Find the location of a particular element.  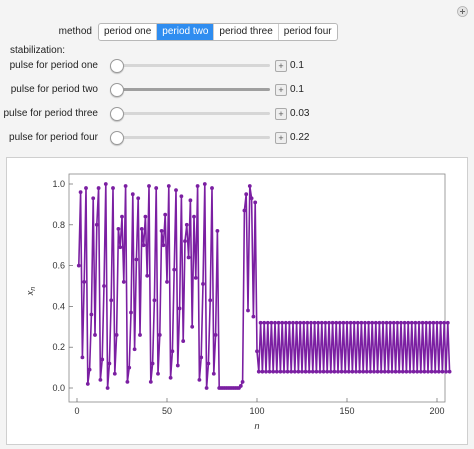

method-option-period-two: period two is located at coordinates (186, 32).